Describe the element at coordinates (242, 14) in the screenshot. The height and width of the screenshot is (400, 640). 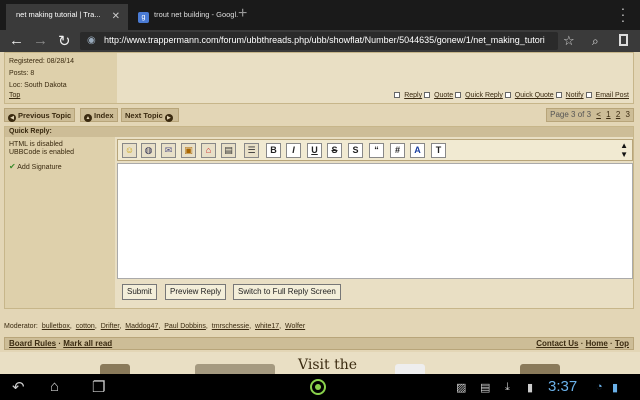
I see `new-tab-plus-icon: +` at that location.